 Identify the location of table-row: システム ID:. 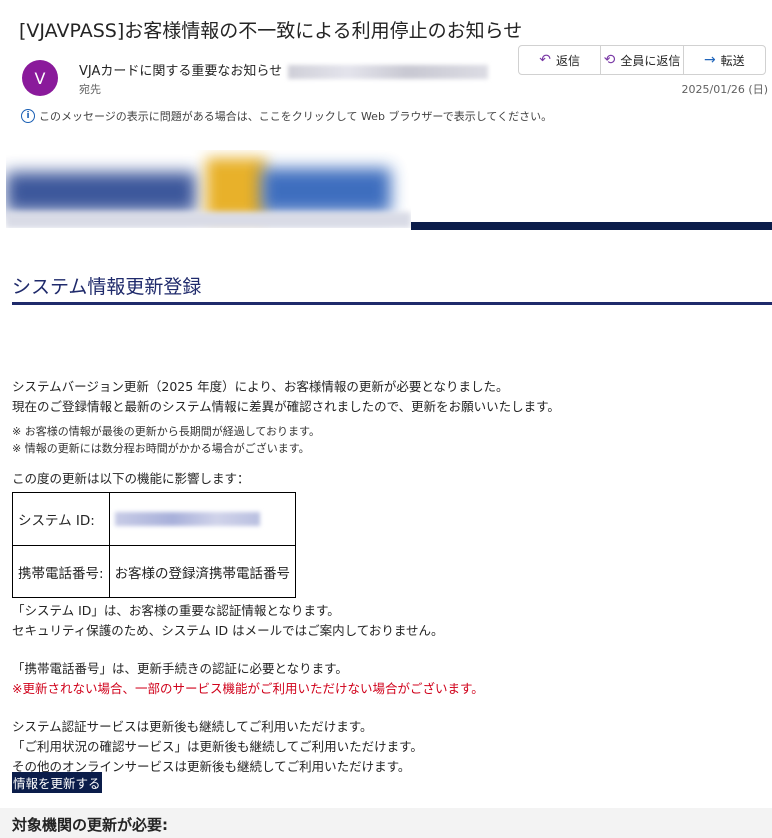
(154, 519).